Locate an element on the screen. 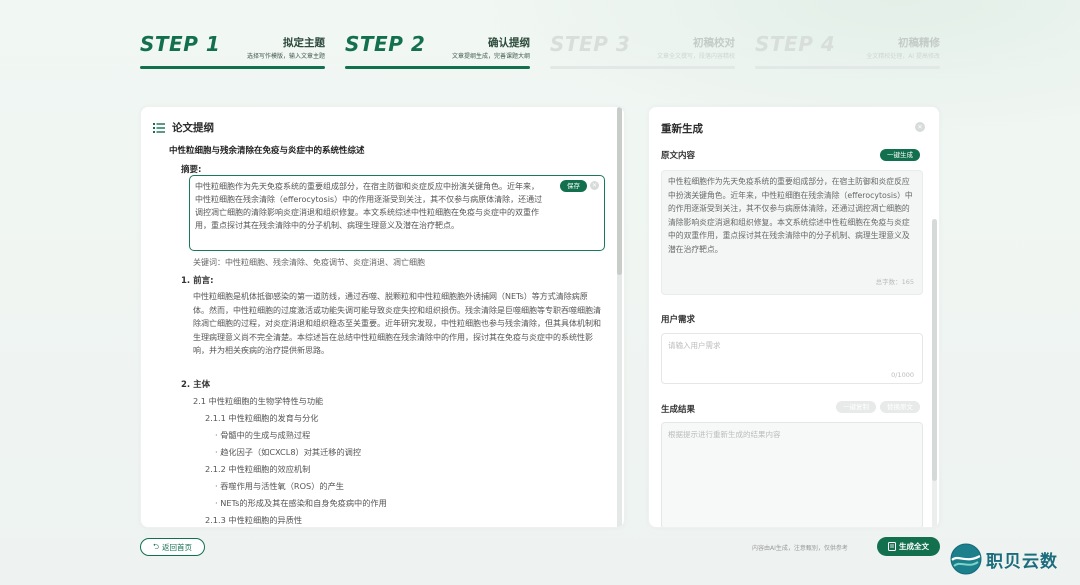 The width and height of the screenshot is (1080, 585). list-icon is located at coordinates (159, 127).